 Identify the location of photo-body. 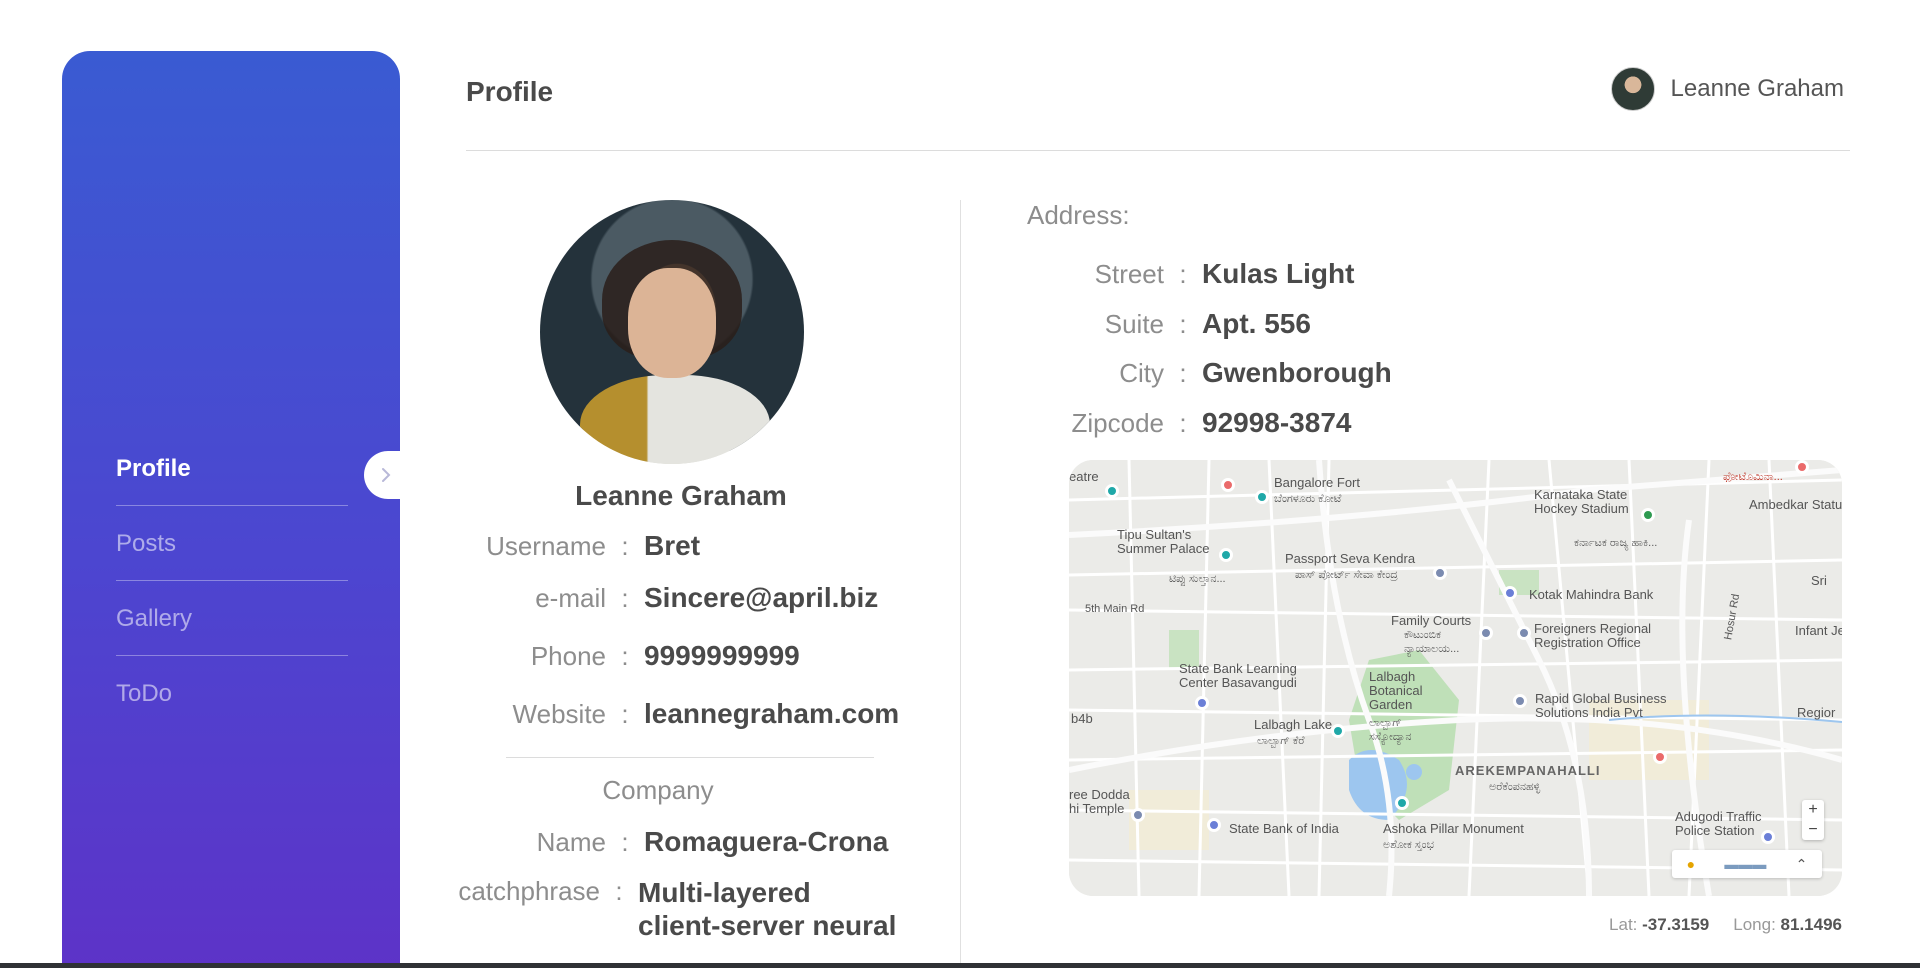
(675, 419).